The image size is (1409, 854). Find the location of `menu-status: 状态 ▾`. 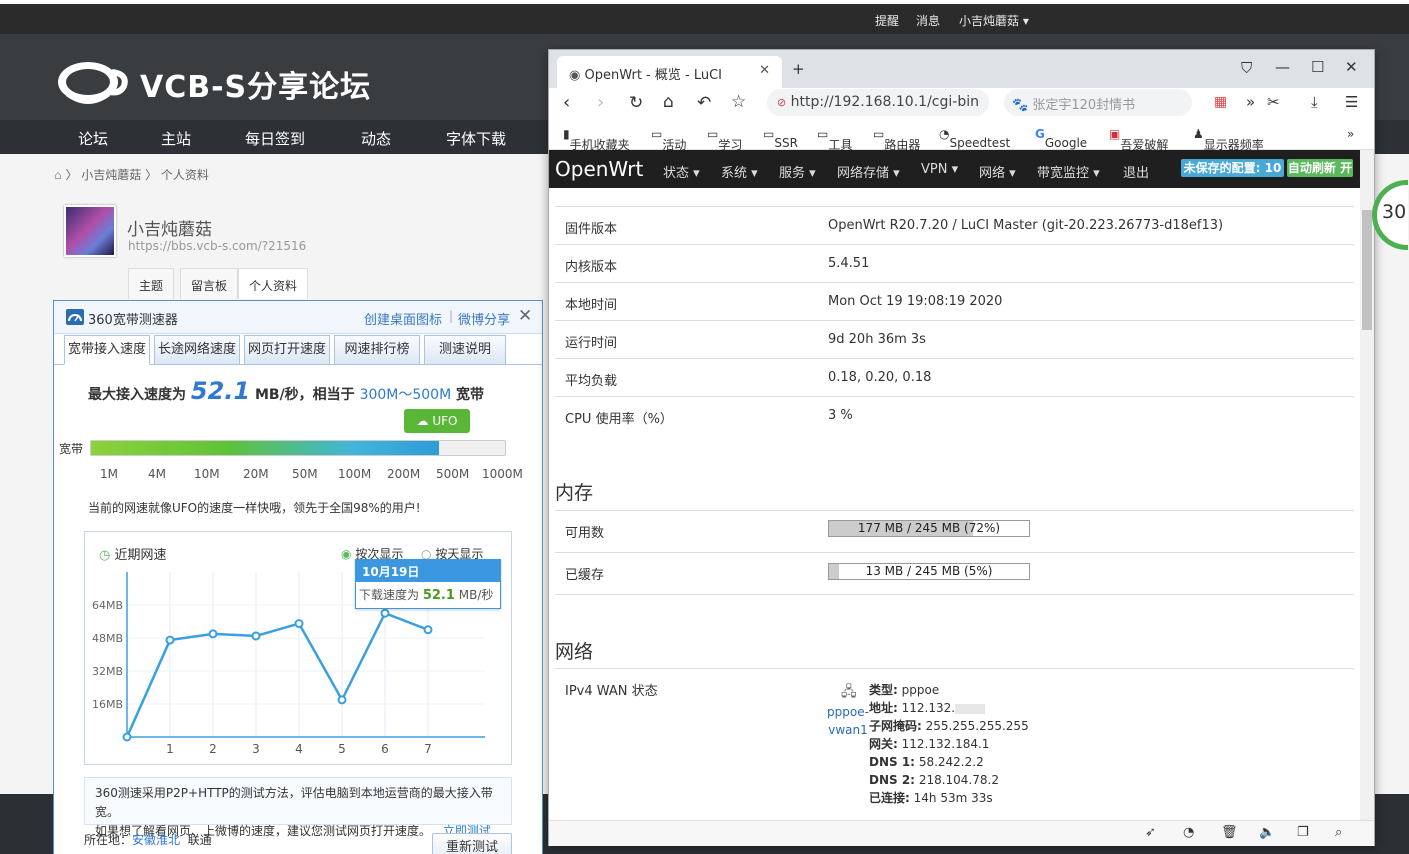

menu-status: 状态 ▾ is located at coordinates (681, 171).